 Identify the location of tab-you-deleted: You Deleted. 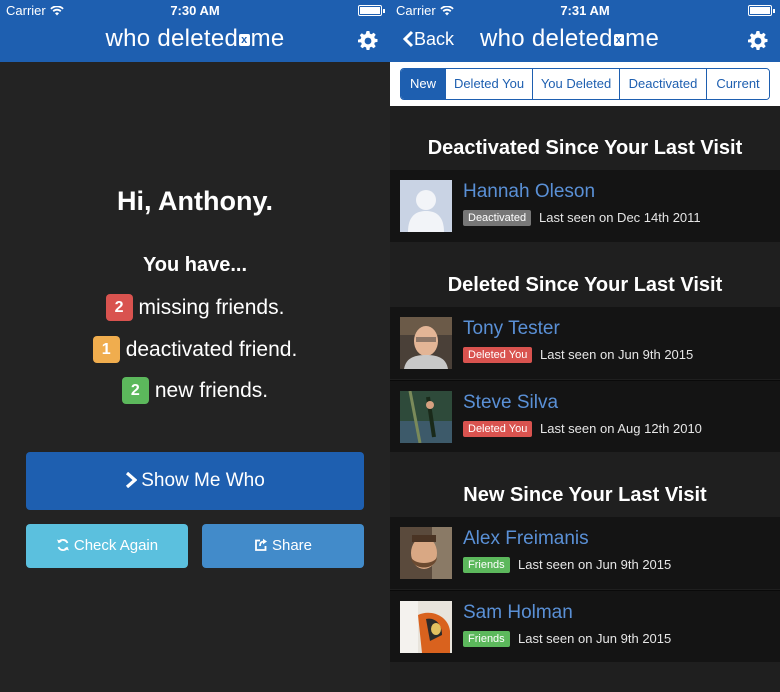
(575, 84).